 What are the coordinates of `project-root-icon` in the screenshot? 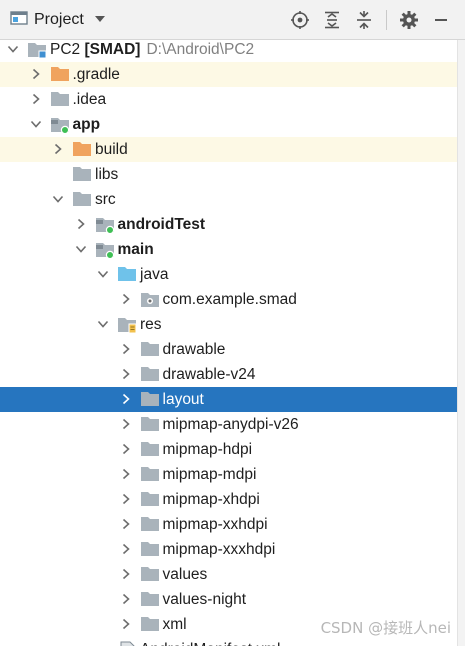 It's located at (37, 50).